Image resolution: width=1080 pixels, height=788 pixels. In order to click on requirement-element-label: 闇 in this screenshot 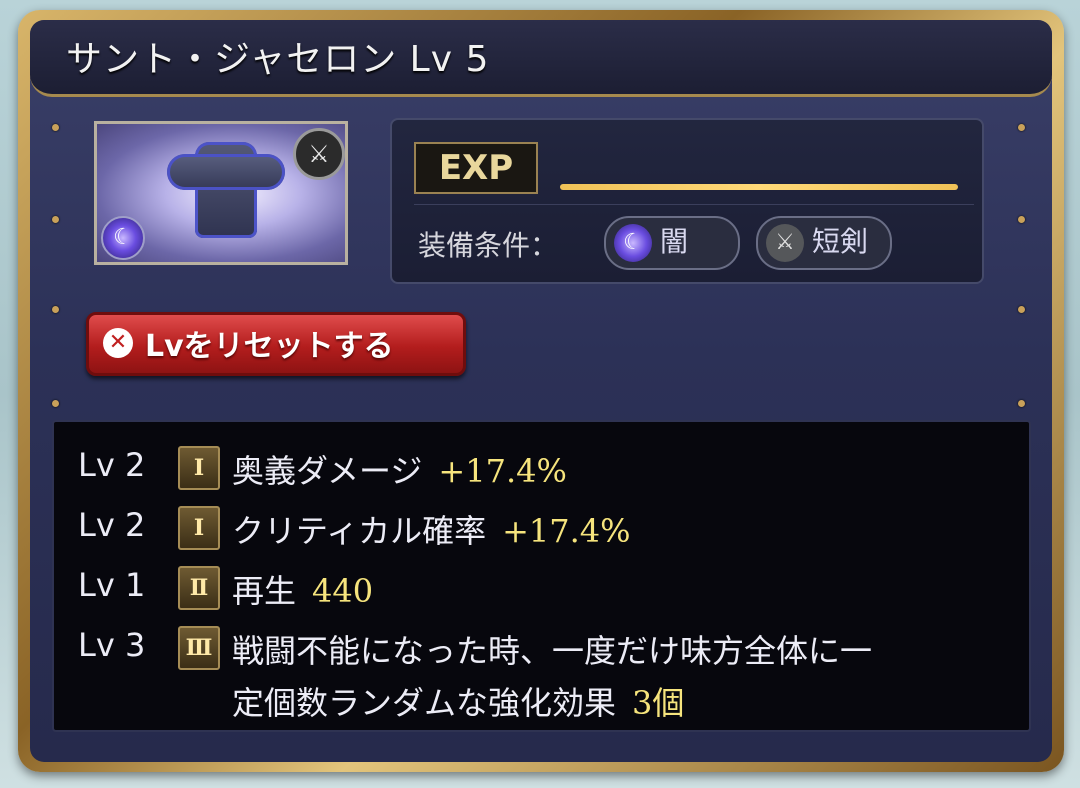, I will do `click(674, 241)`.